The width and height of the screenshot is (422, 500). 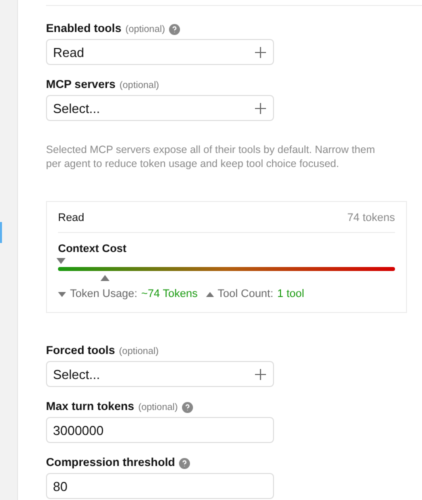 What do you see at coordinates (111, 463) in the screenshot?
I see `field-label: Compression threshold` at bounding box center [111, 463].